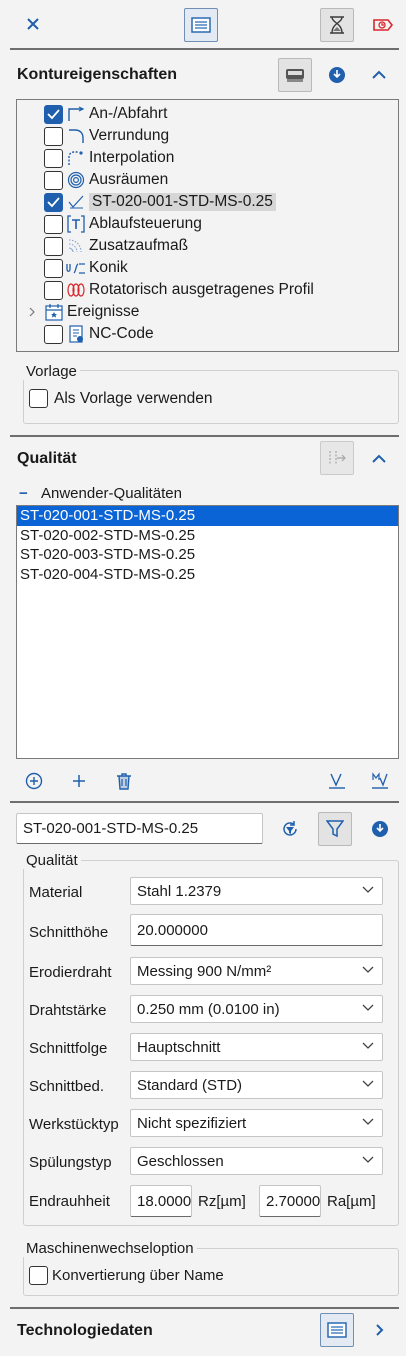 Image resolution: width=406 pixels, height=1356 pixels. I want to click on bed-value: Standard (STD), so click(190, 1085).